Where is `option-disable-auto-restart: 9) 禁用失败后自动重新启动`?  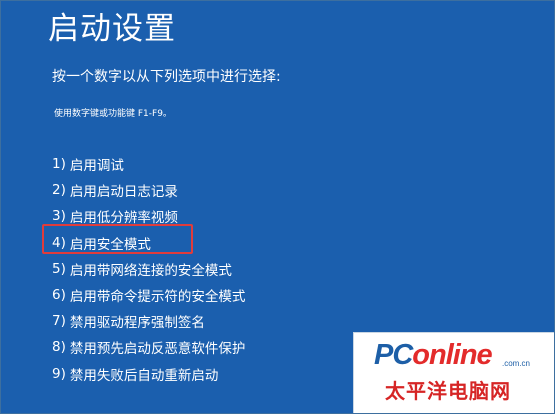 option-disable-auto-restart: 9) 禁用失败后自动重新启动 is located at coordinates (148, 374).